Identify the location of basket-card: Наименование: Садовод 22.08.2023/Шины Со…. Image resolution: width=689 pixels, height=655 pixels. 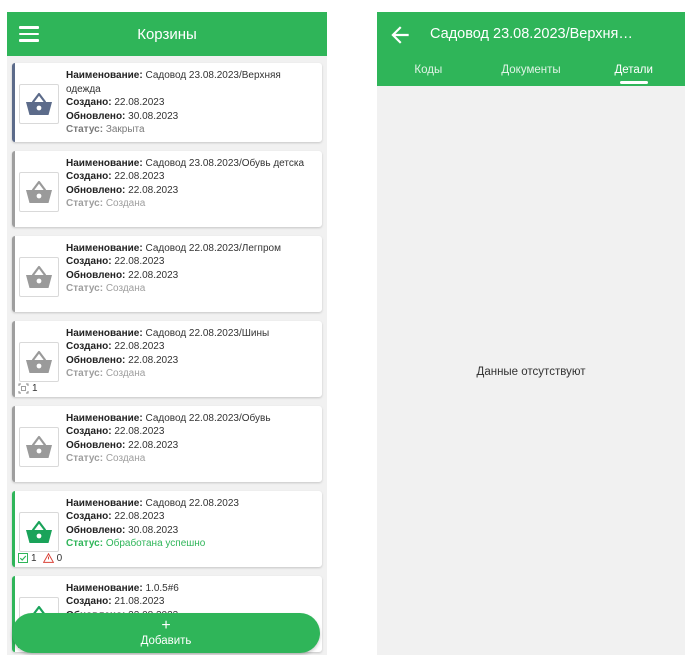
(167, 358).